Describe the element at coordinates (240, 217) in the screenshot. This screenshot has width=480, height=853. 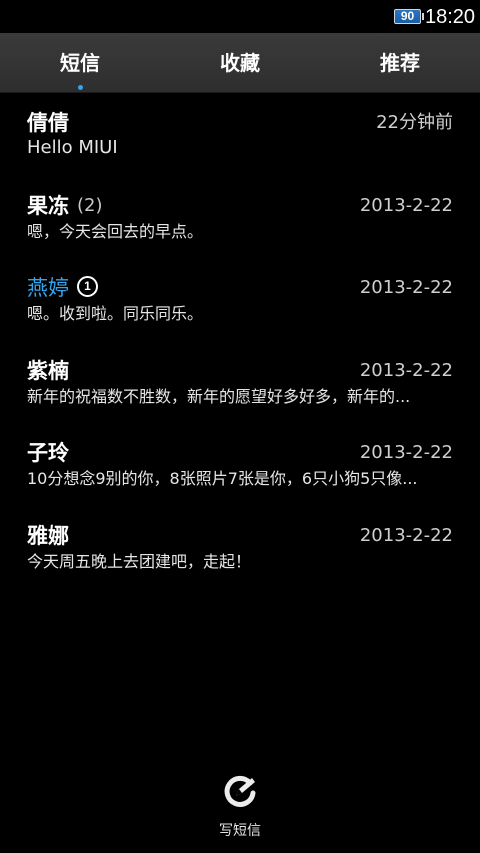
I see `conversation-row: 果冻 (2) 2013-2-22 嗯，今天会回去的早点。` at that location.